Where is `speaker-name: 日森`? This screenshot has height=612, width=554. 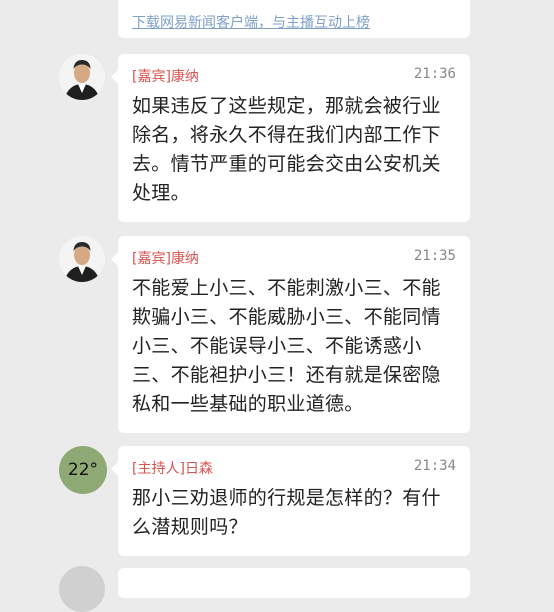
speaker-name: 日森 is located at coordinates (198, 469).